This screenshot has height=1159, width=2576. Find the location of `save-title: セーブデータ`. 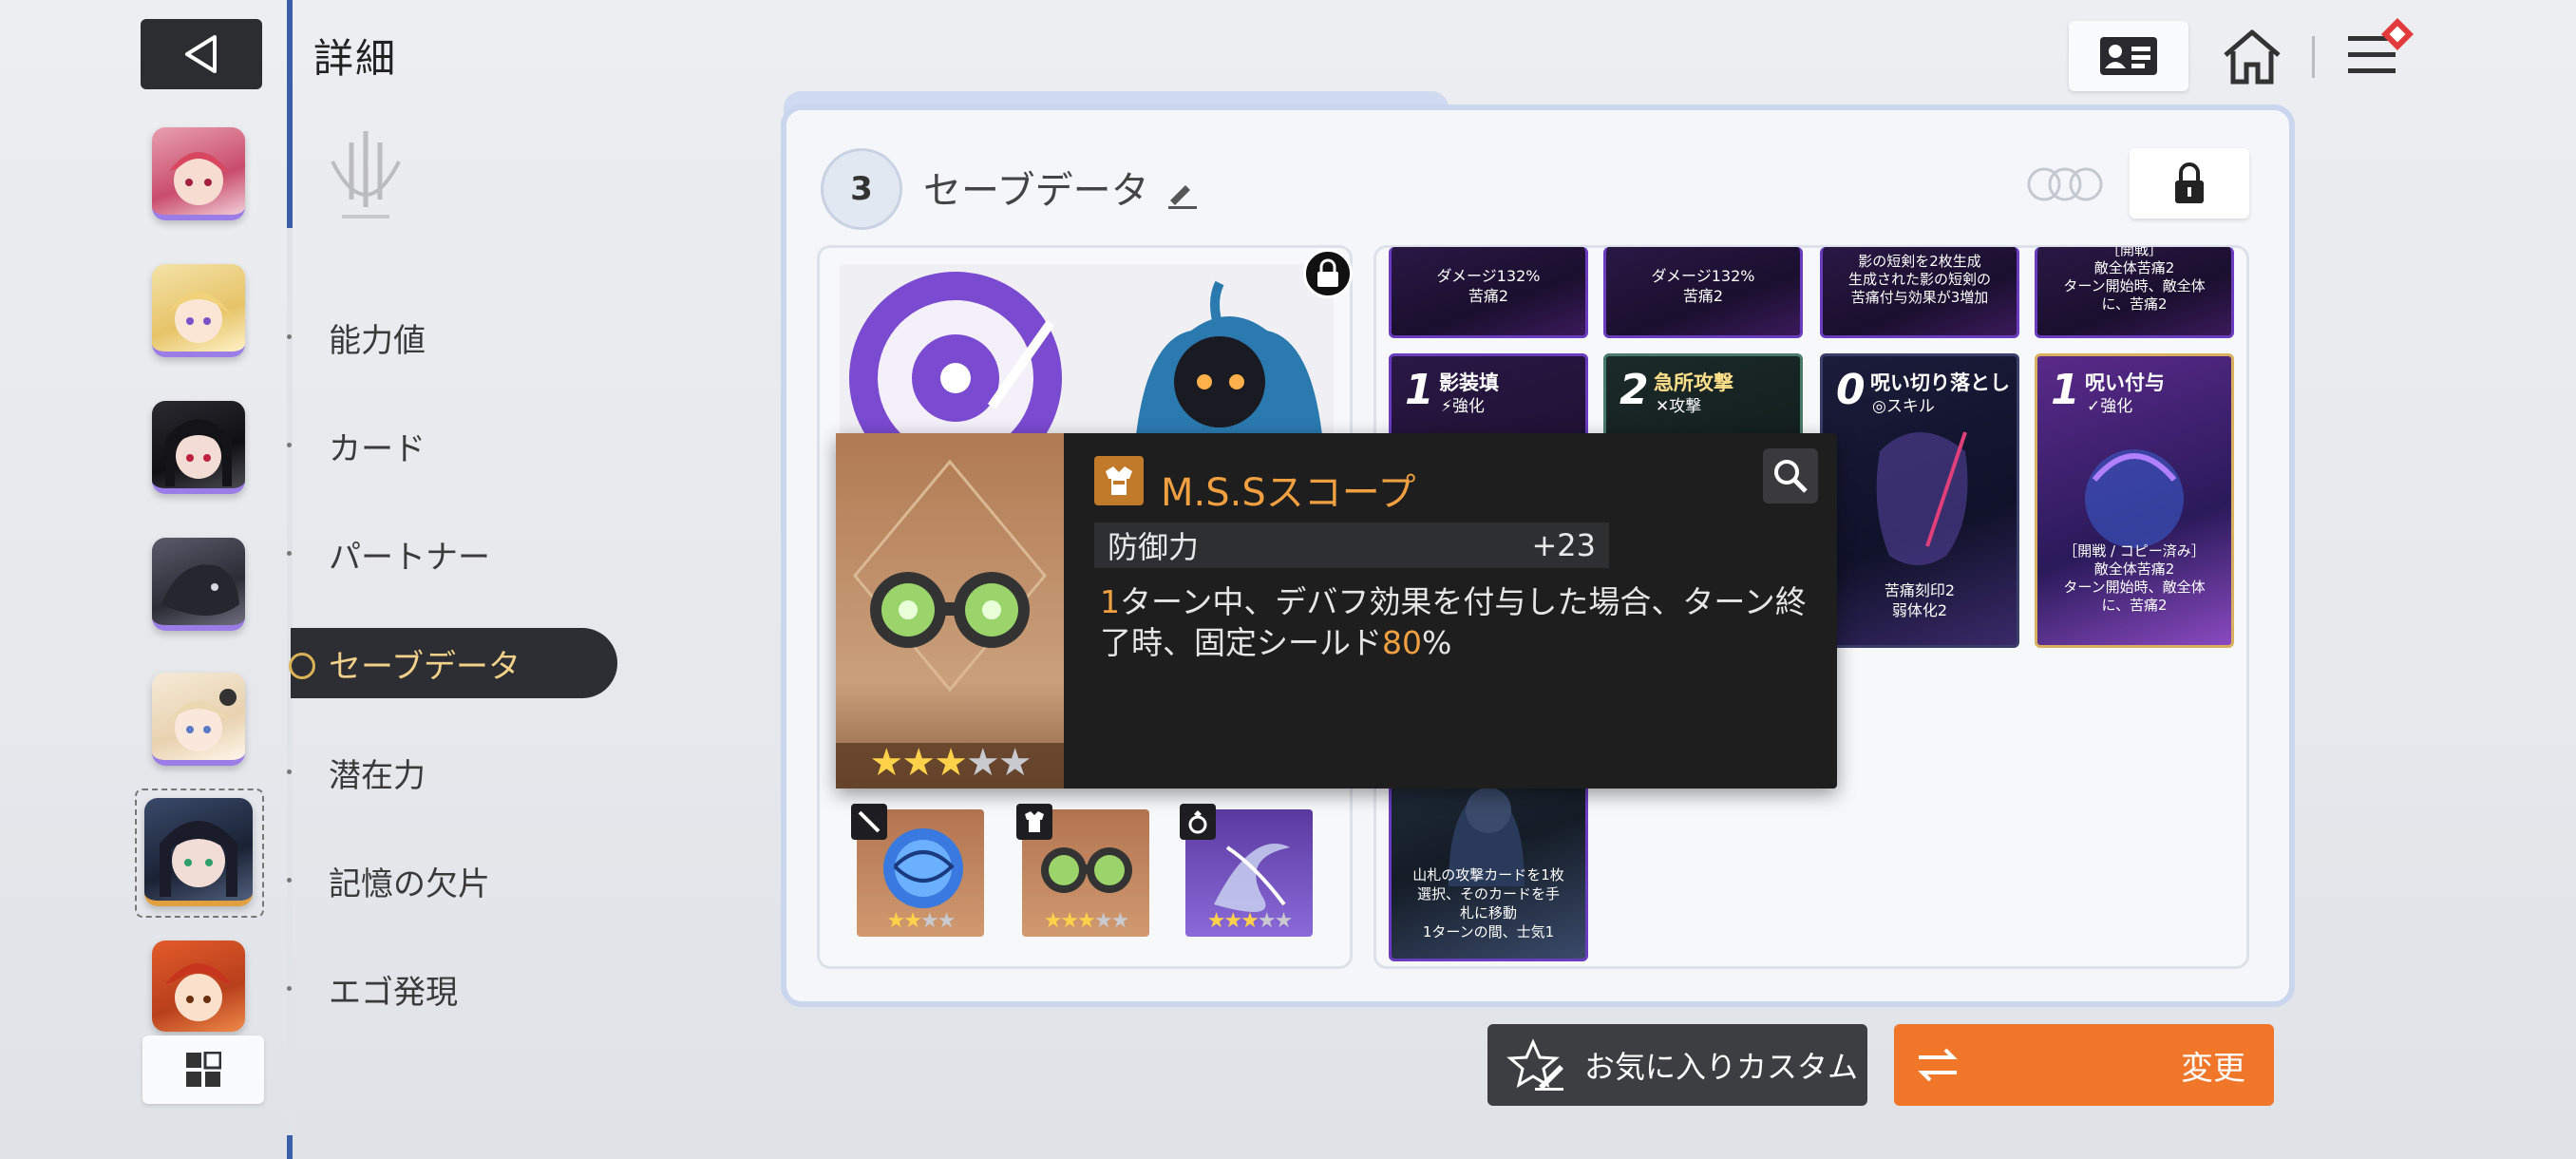

save-title: セーブデータ is located at coordinates (1061, 187).